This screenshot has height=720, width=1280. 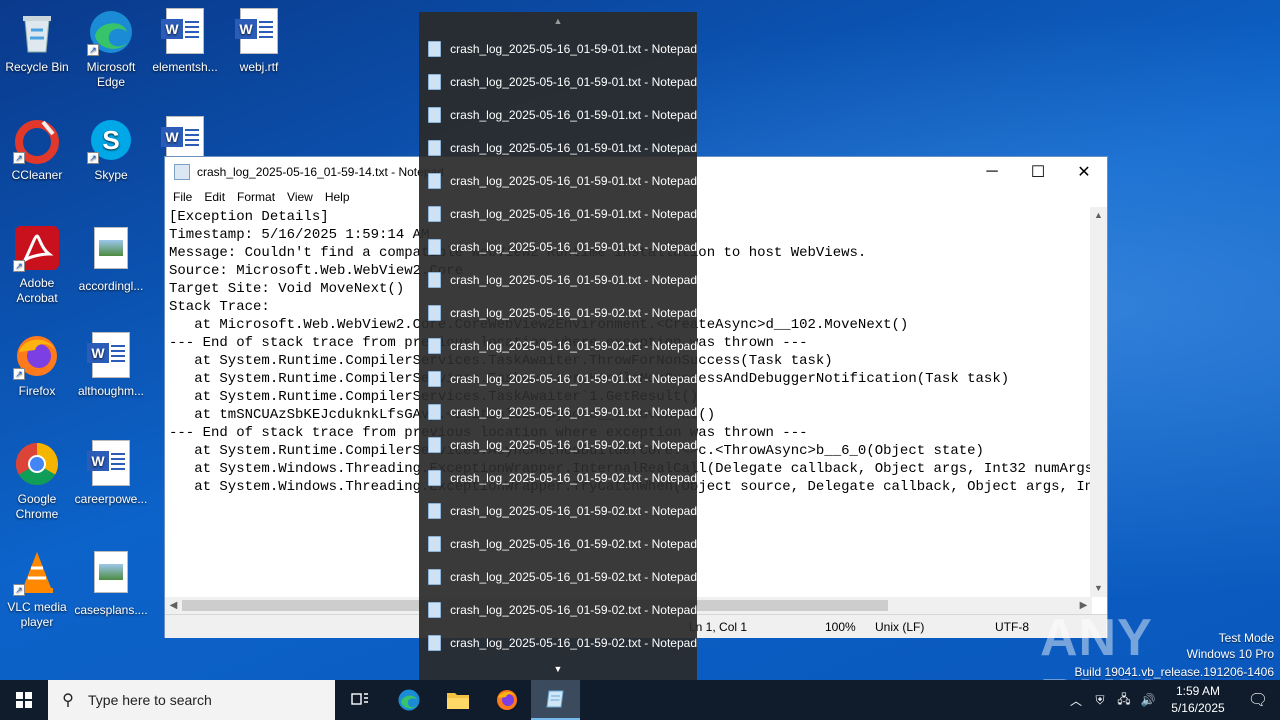 I want to click on desktop-icon-label: Microsoft Edge, so click(x=111, y=74).